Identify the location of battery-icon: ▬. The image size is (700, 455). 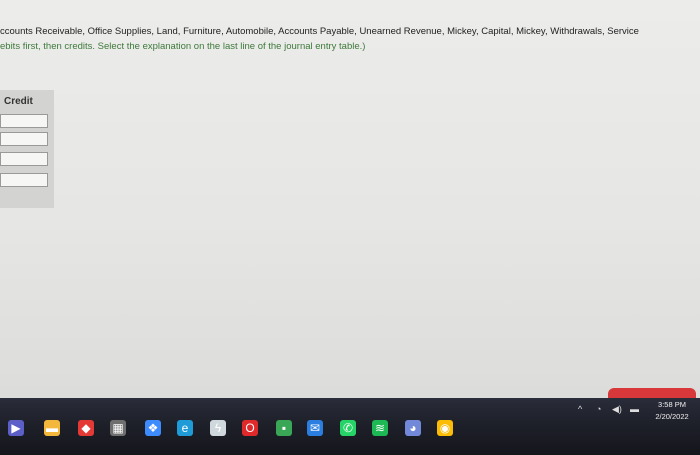
(634, 409).